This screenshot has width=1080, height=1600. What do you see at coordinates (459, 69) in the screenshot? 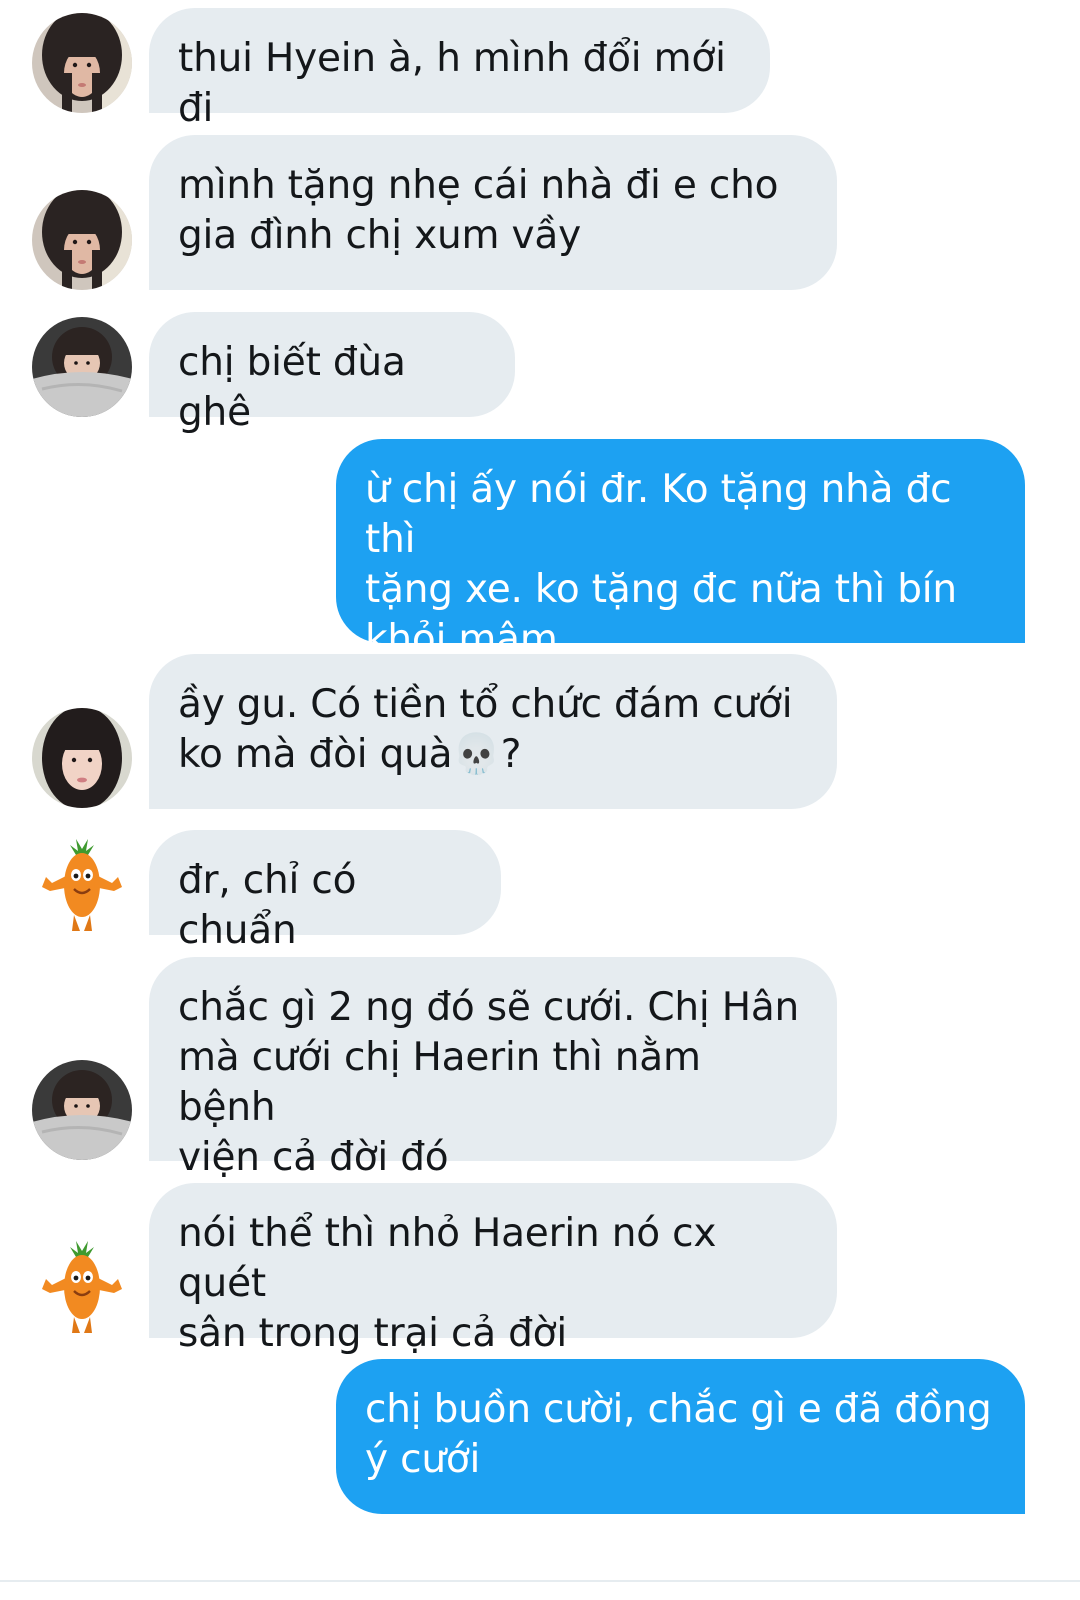
I see `message-bubble: thui Hyein à, h mình đổi mới đi` at bounding box center [459, 69].